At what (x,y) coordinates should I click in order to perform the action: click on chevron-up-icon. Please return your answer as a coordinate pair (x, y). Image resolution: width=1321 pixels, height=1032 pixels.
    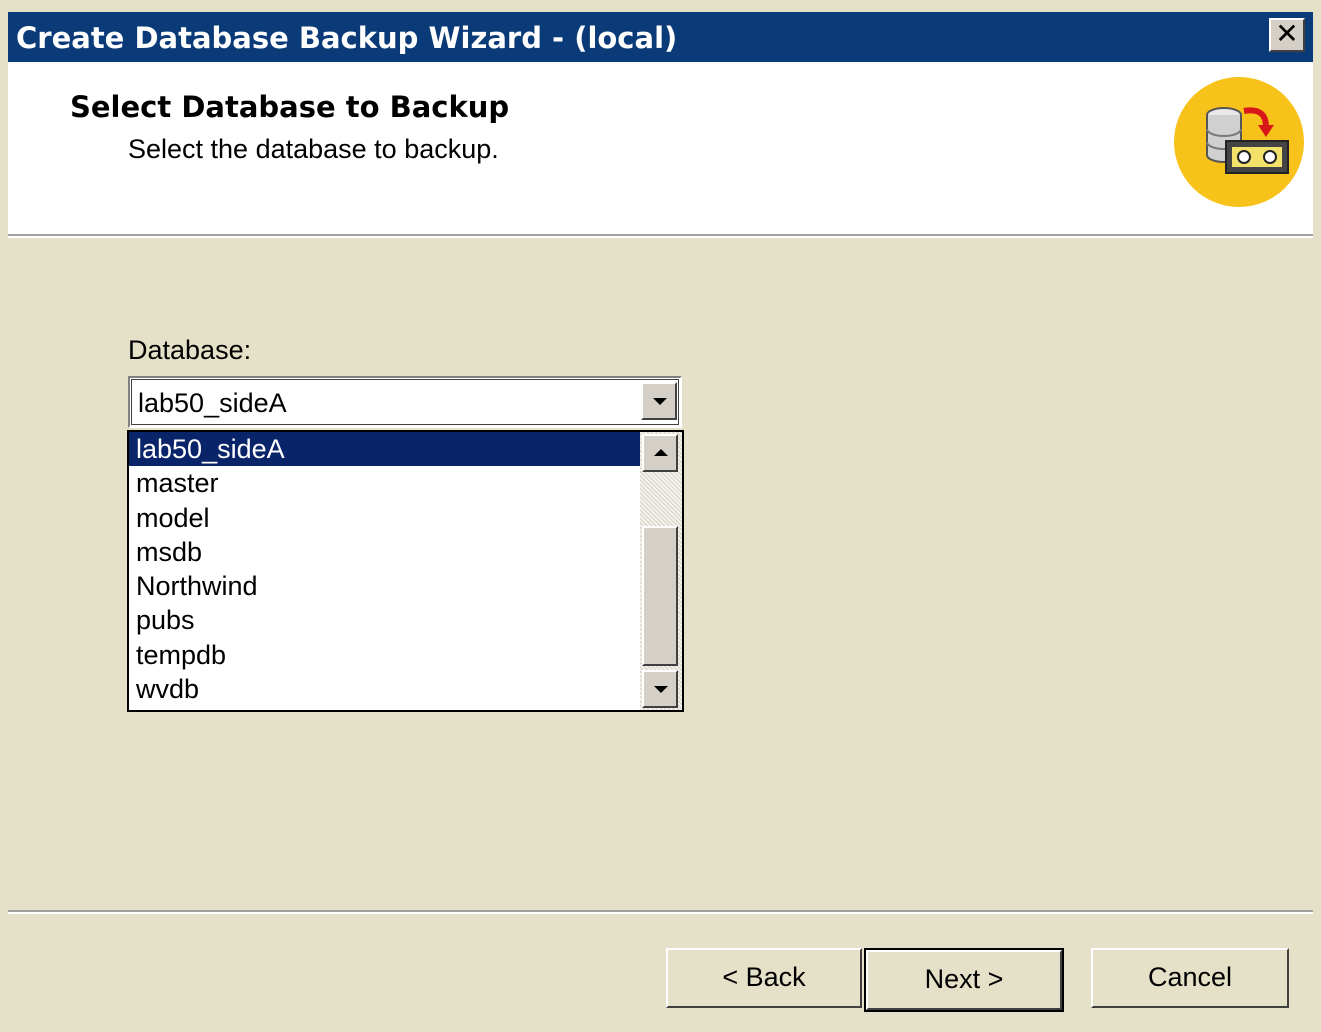
    Looking at the image, I should click on (661, 452).